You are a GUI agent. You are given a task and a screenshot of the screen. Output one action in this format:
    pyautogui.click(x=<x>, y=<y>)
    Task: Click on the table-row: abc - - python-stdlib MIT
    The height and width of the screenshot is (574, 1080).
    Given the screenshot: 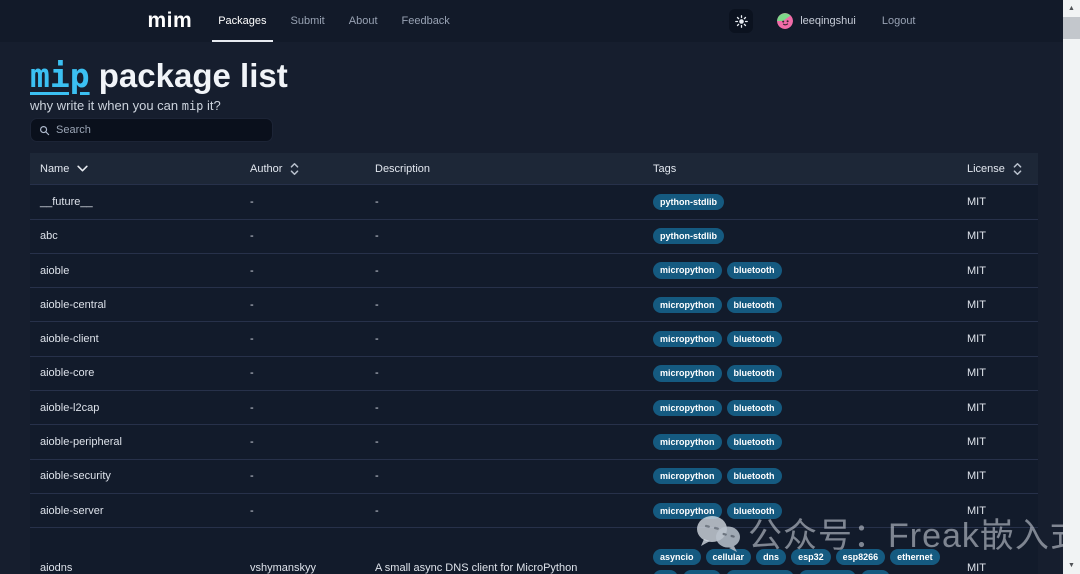 What is the action you would take?
    pyautogui.click(x=534, y=235)
    